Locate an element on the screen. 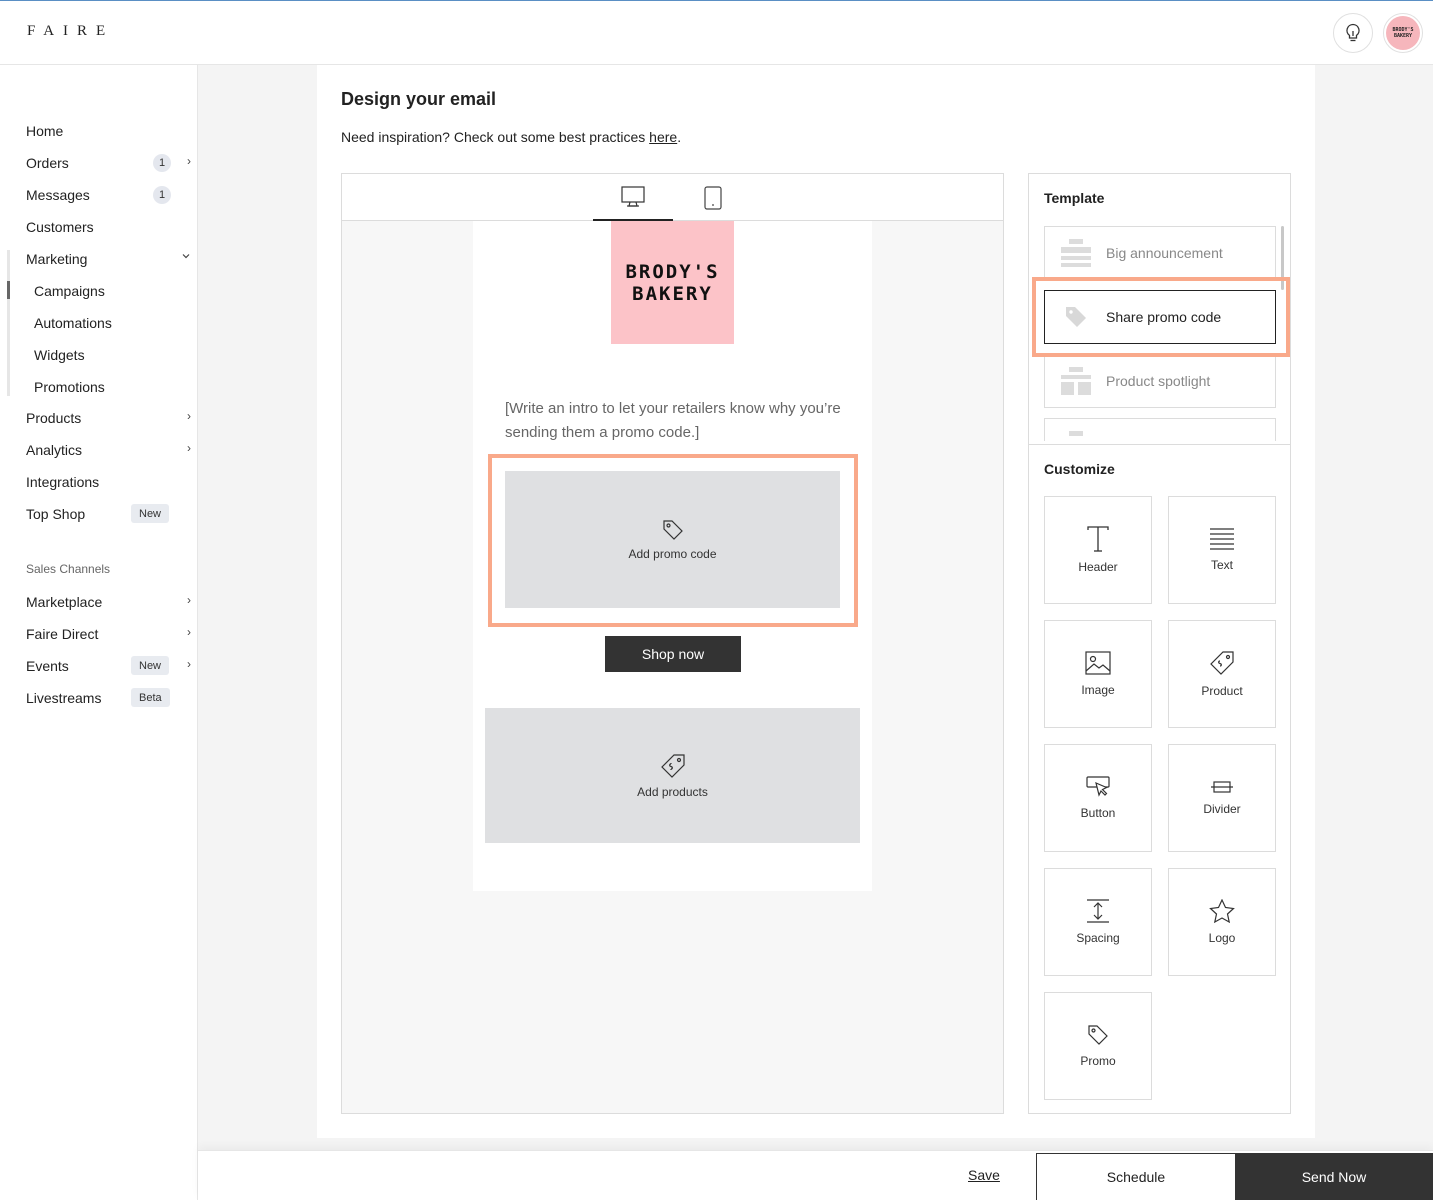 The height and width of the screenshot is (1200, 1433). template-section-title: Template is located at coordinates (1074, 198).